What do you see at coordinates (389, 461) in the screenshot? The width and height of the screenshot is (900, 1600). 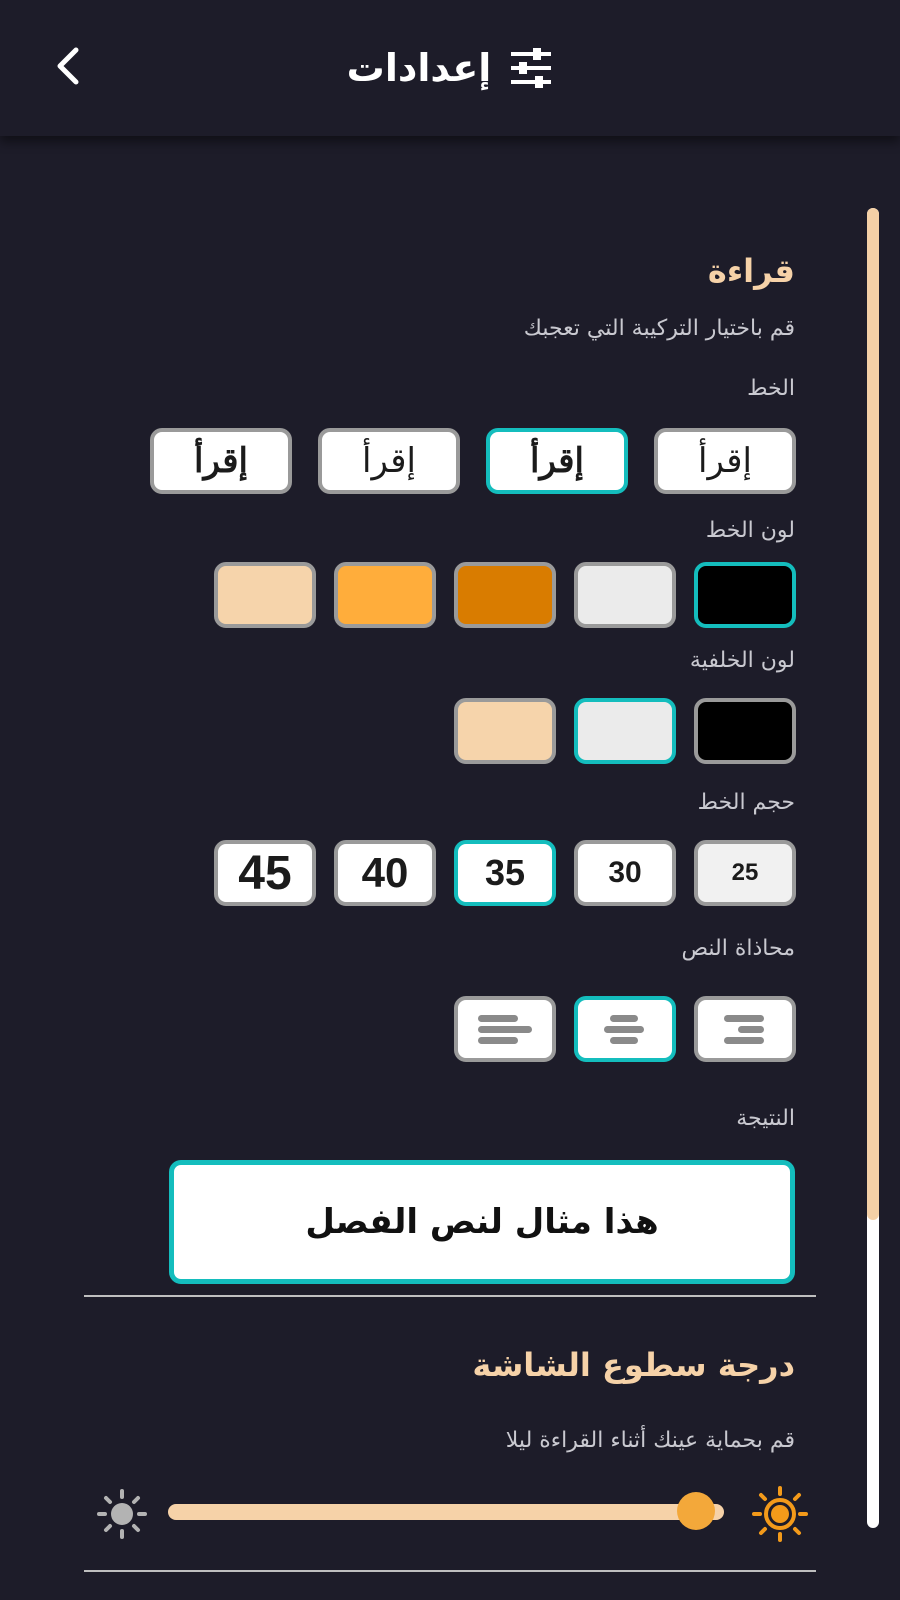 I see `font-option-3: إقرأ` at bounding box center [389, 461].